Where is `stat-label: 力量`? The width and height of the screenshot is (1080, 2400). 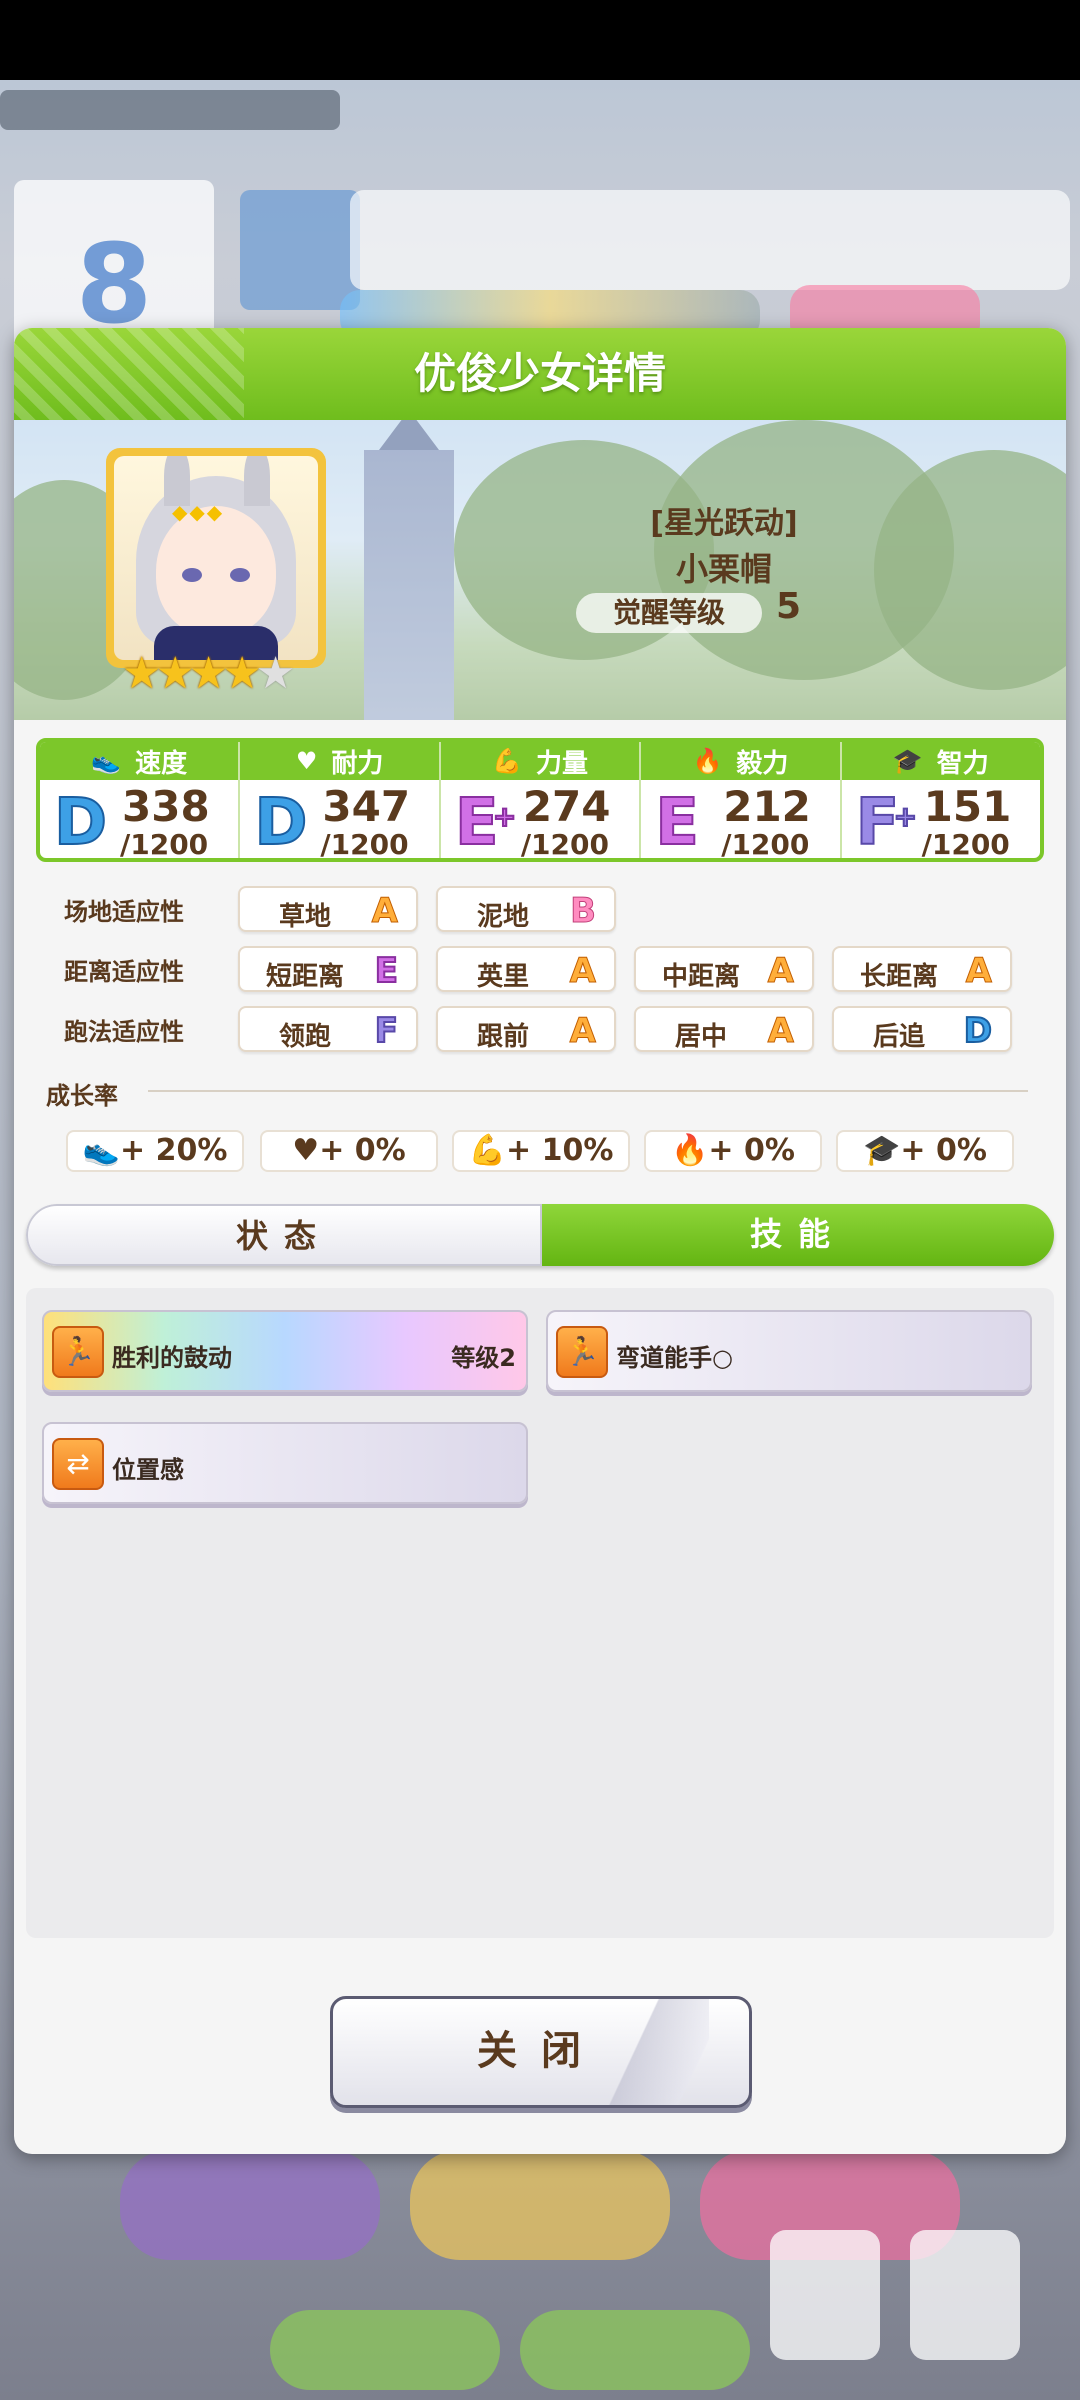 stat-label: 力量 is located at coordinates (561, 763).